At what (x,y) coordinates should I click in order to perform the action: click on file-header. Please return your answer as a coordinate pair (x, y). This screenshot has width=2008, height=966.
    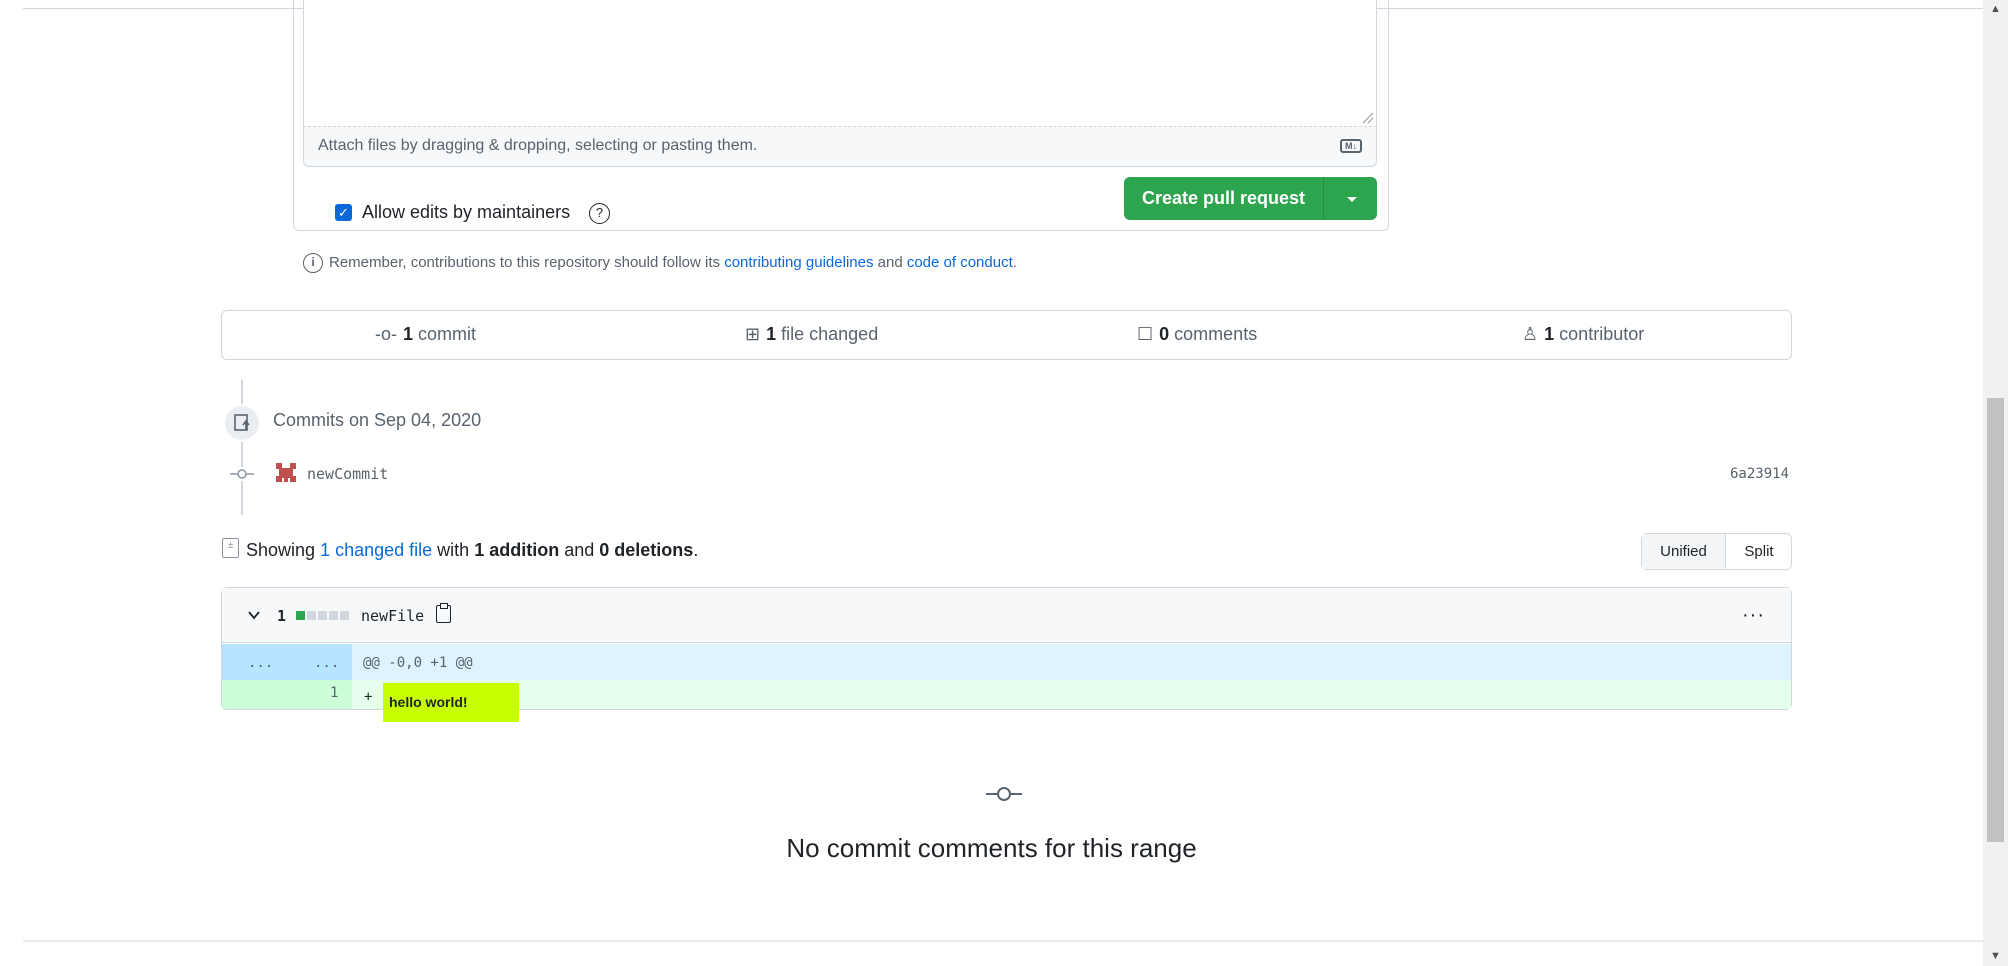
    Looking at the image, I should click on (1006, 615).